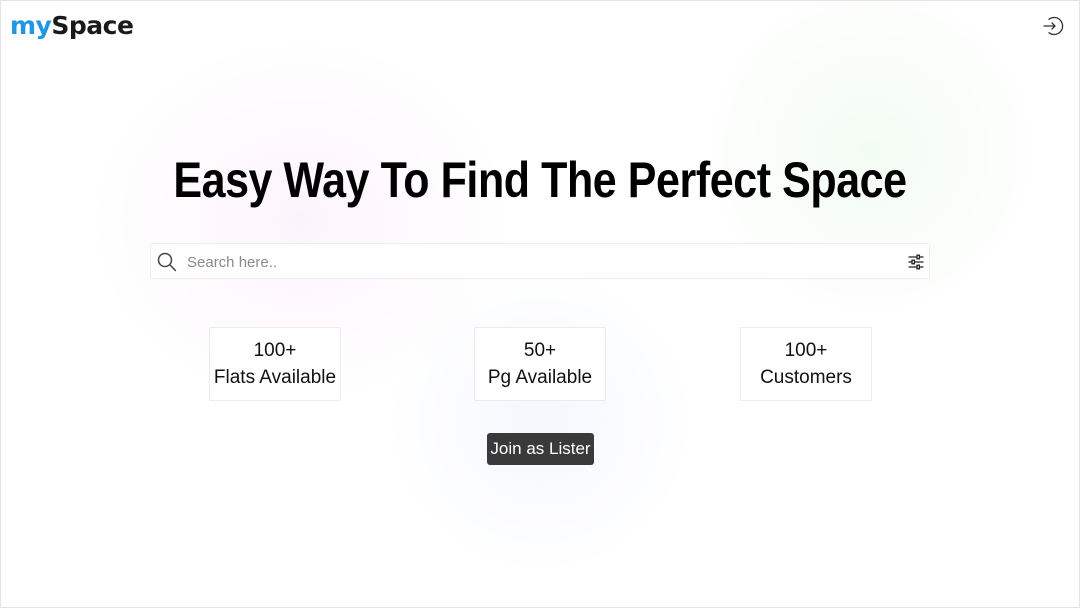 This screenshot has width=1080, height=608. I want to click on stat-card-pg: 50+ Pg Available, so click(540, 364).